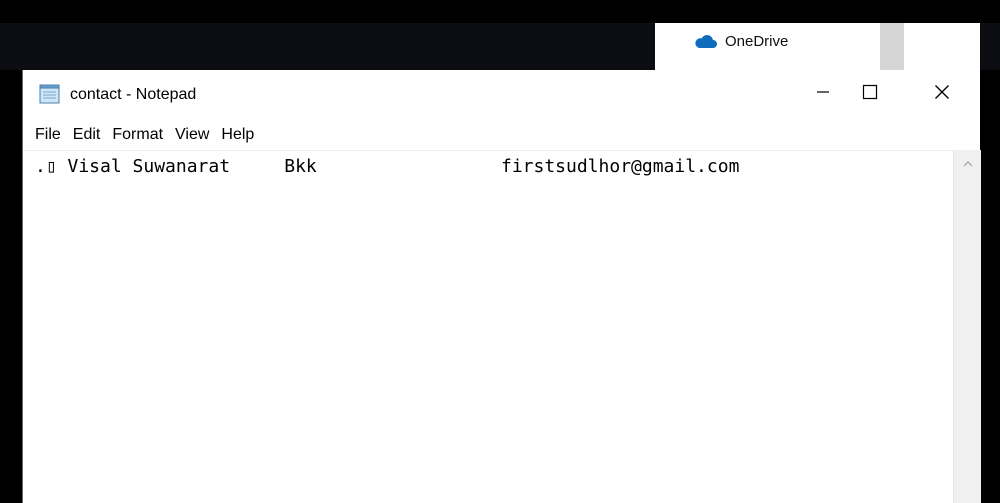 This screenshot has height=503, width=1000. What do you see at coordinates (87, 135) in the screenshot?
I see `menu-edit: Edit` at bounding box center [87, 135].